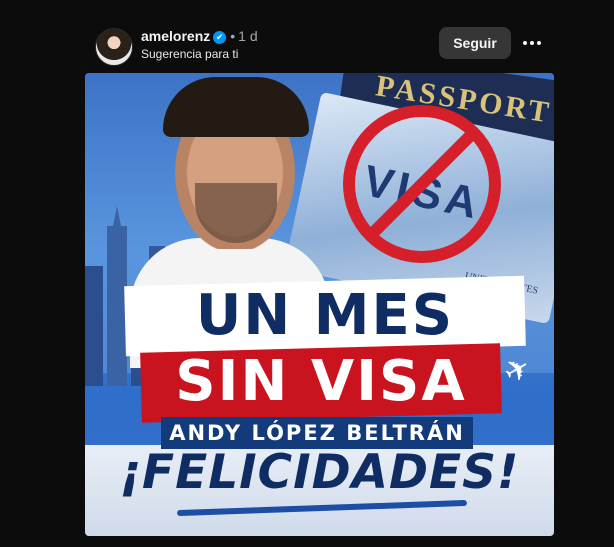 The image size is (614, 547). I want to click on person-name: ANDY LÓPEZ BELTRÁN, so click(317, 433).